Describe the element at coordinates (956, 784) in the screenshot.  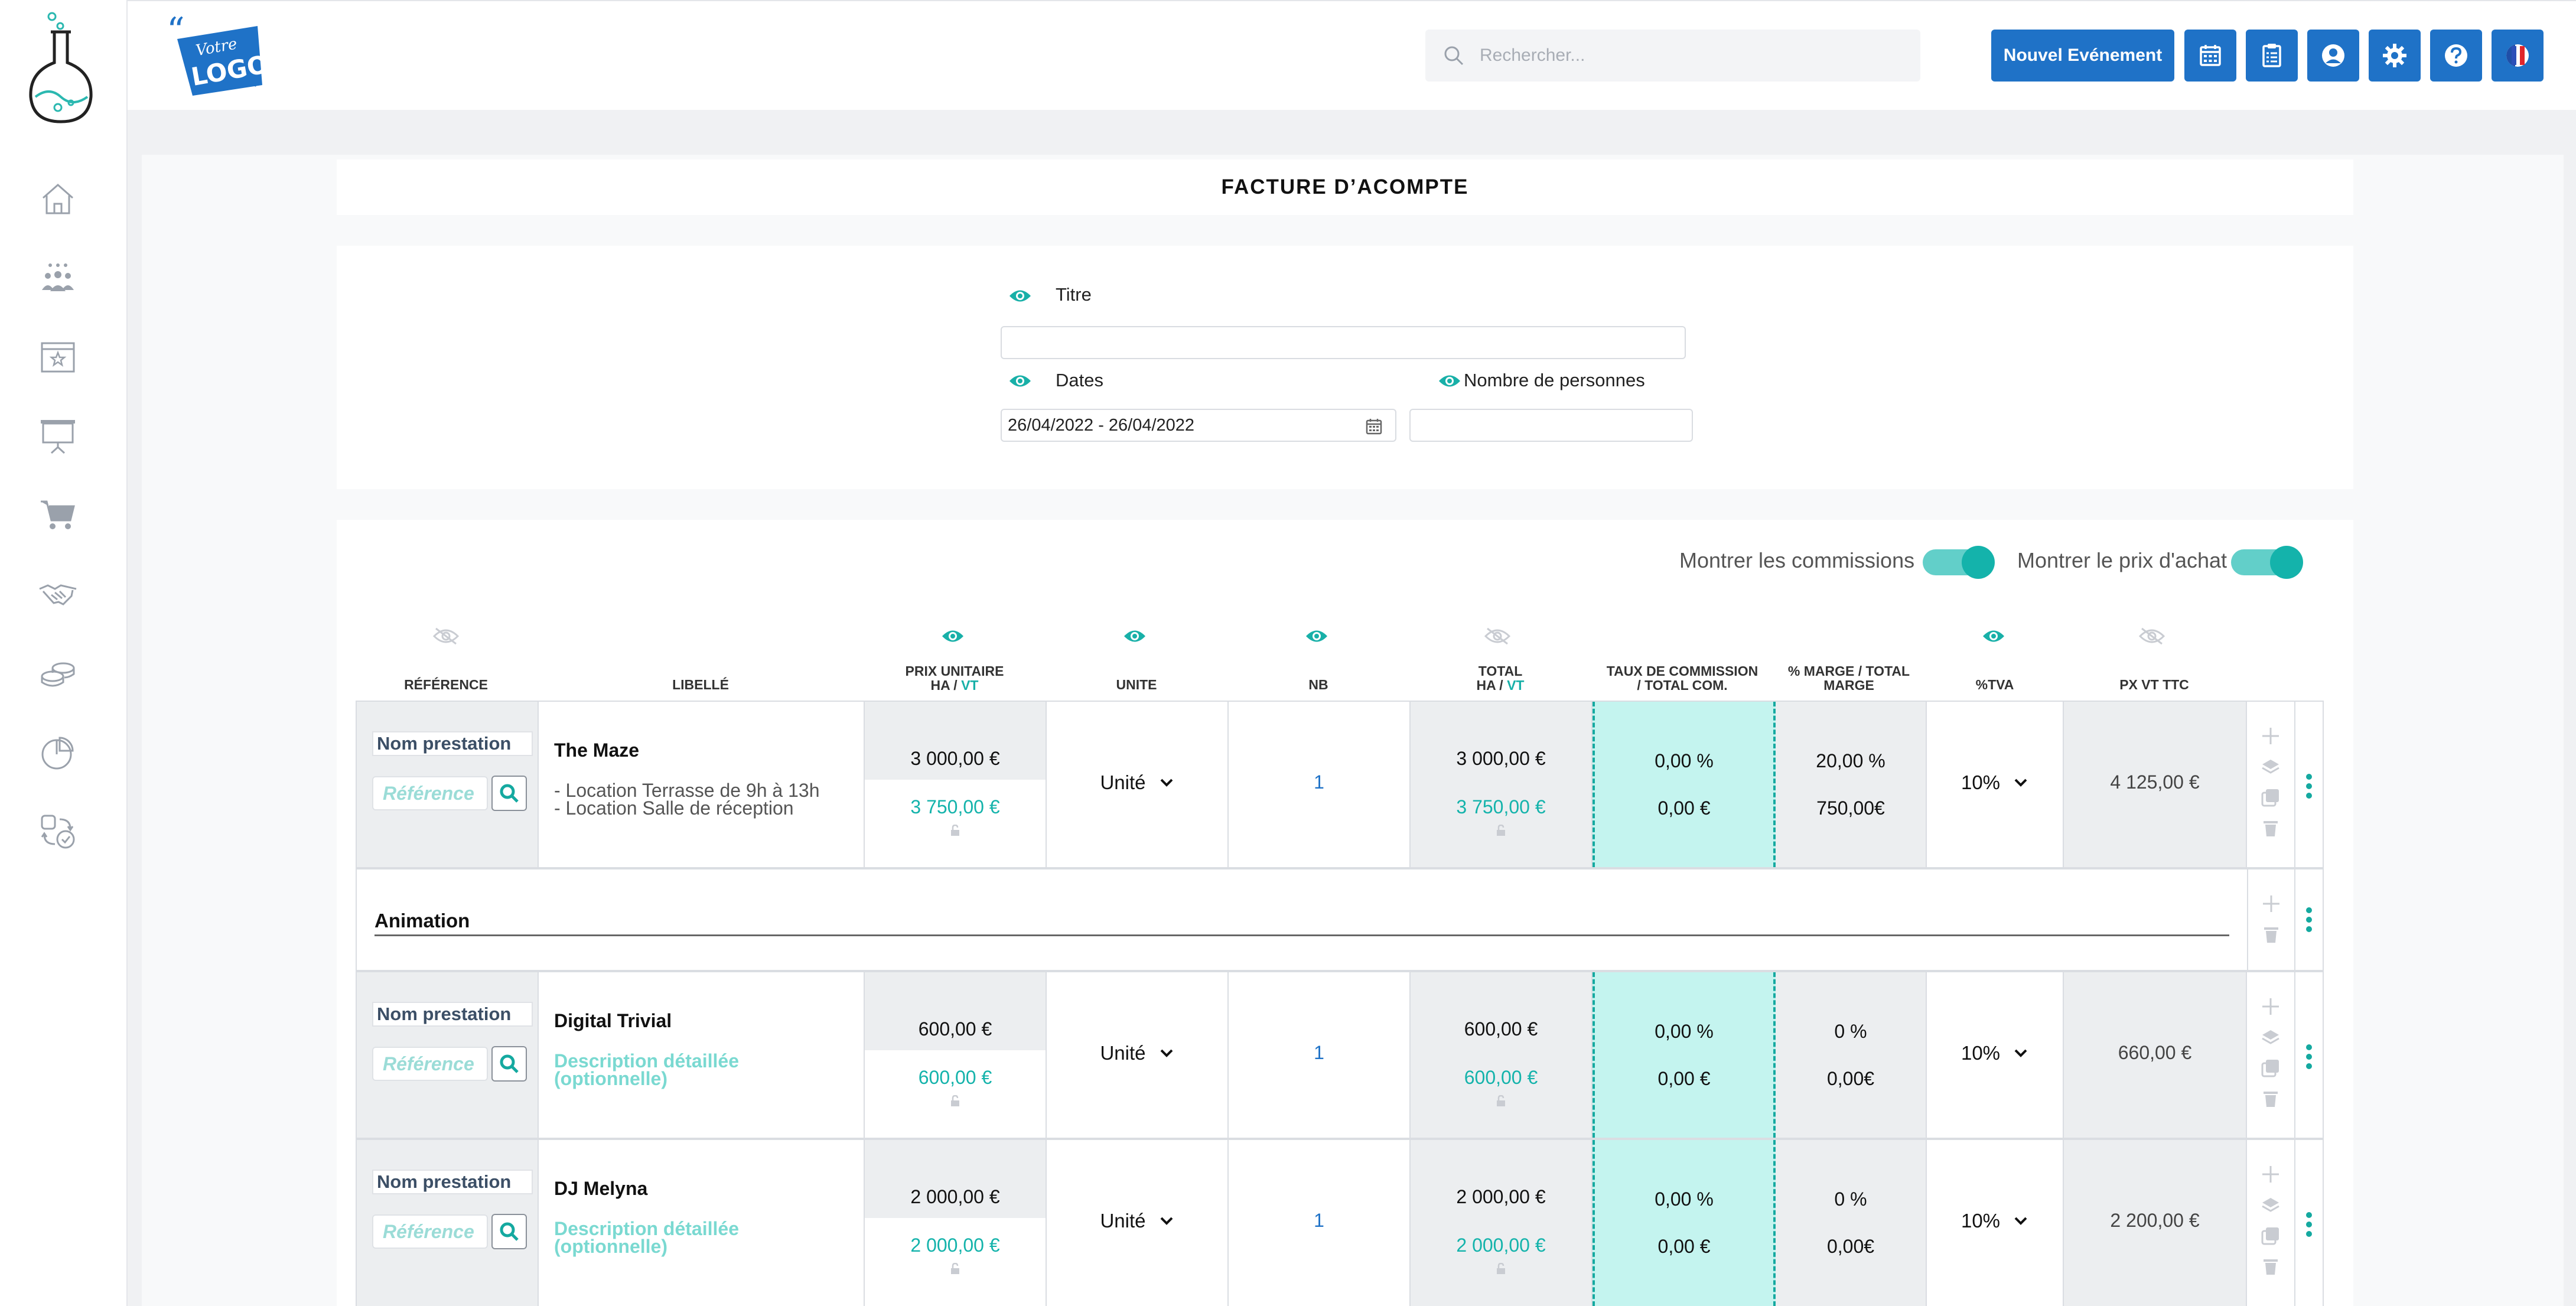
I see `prix-unitaire-cell: 3 000,00 € 3 750,00 €` at that location.